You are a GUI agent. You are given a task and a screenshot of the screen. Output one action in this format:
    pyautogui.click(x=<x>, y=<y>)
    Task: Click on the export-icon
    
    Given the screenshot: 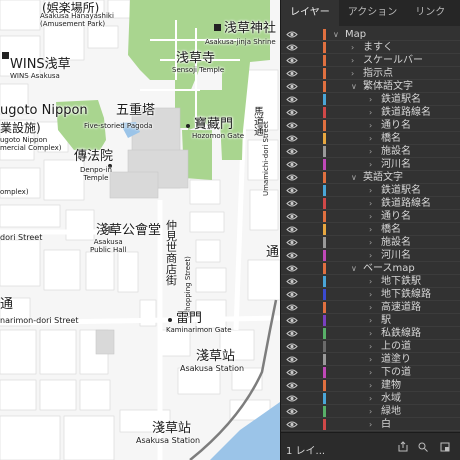 What is the action you would take?
    pyautogui.click(x=403, y=447)
    